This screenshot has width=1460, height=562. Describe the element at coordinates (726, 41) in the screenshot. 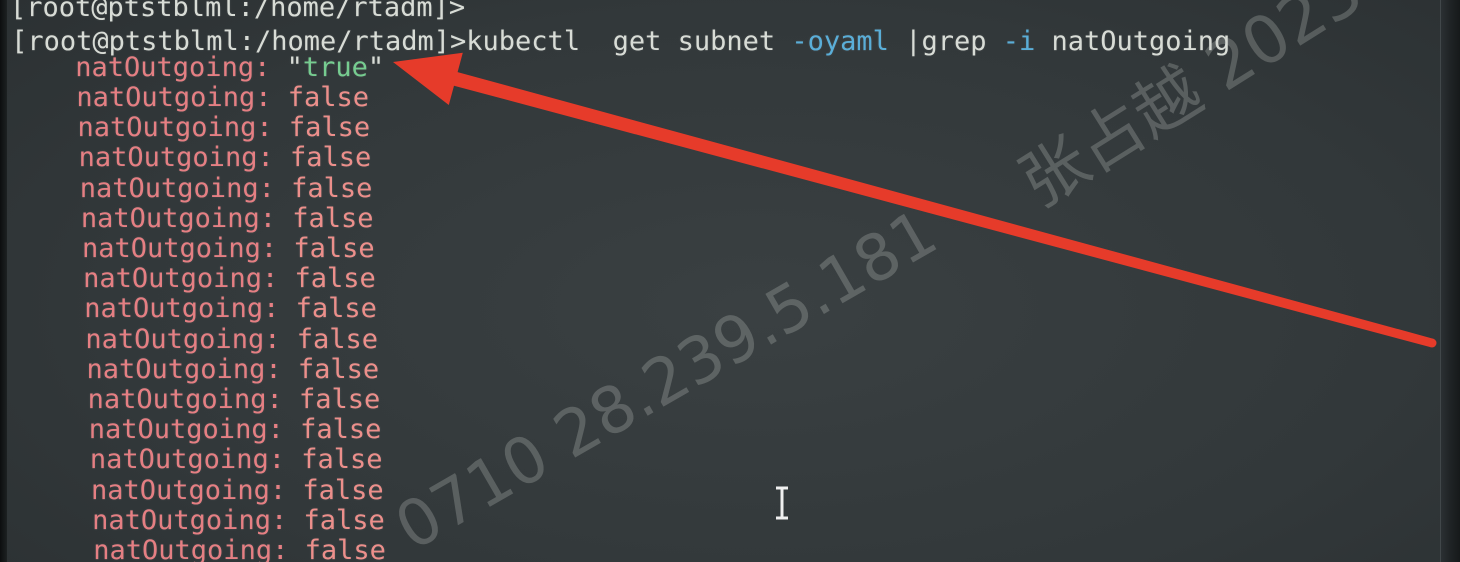

I see `command-resource: subnet` at that location.